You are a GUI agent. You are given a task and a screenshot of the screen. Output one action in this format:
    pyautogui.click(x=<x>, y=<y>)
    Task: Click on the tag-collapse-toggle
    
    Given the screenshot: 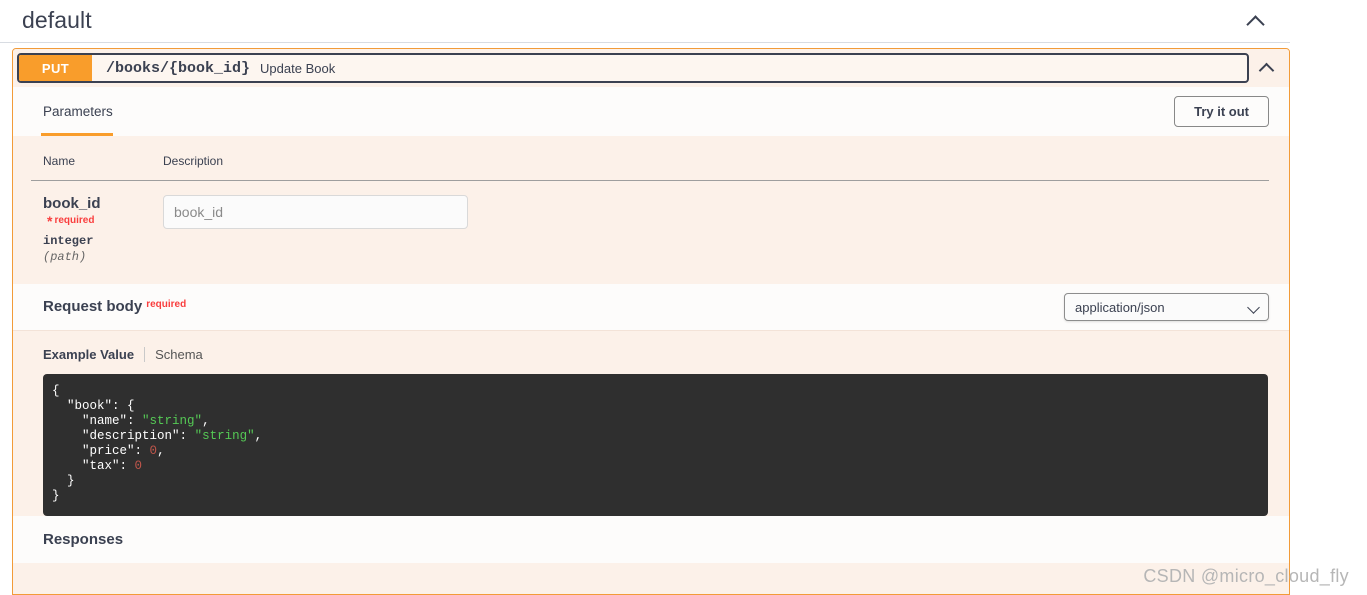 What is the action you would take?
    pyautogui.click(x=1256, y=21)
    